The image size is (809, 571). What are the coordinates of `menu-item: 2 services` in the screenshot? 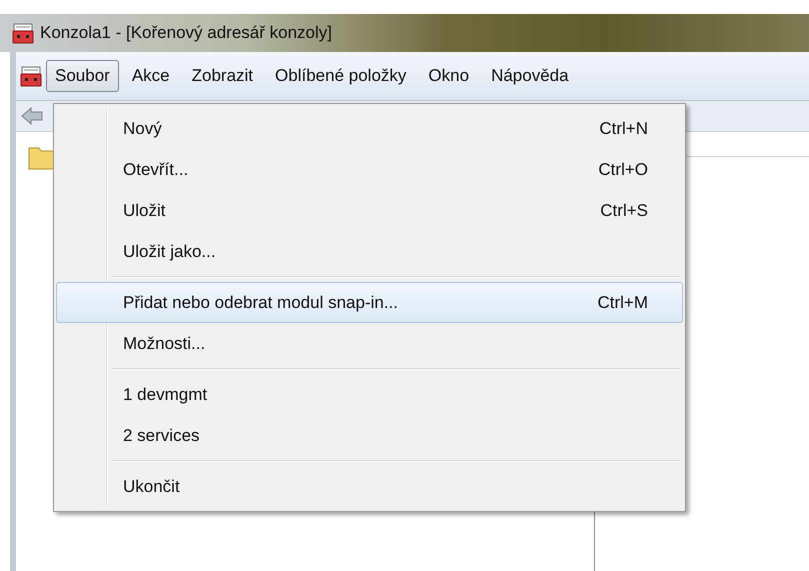 It's located at (369, 435).